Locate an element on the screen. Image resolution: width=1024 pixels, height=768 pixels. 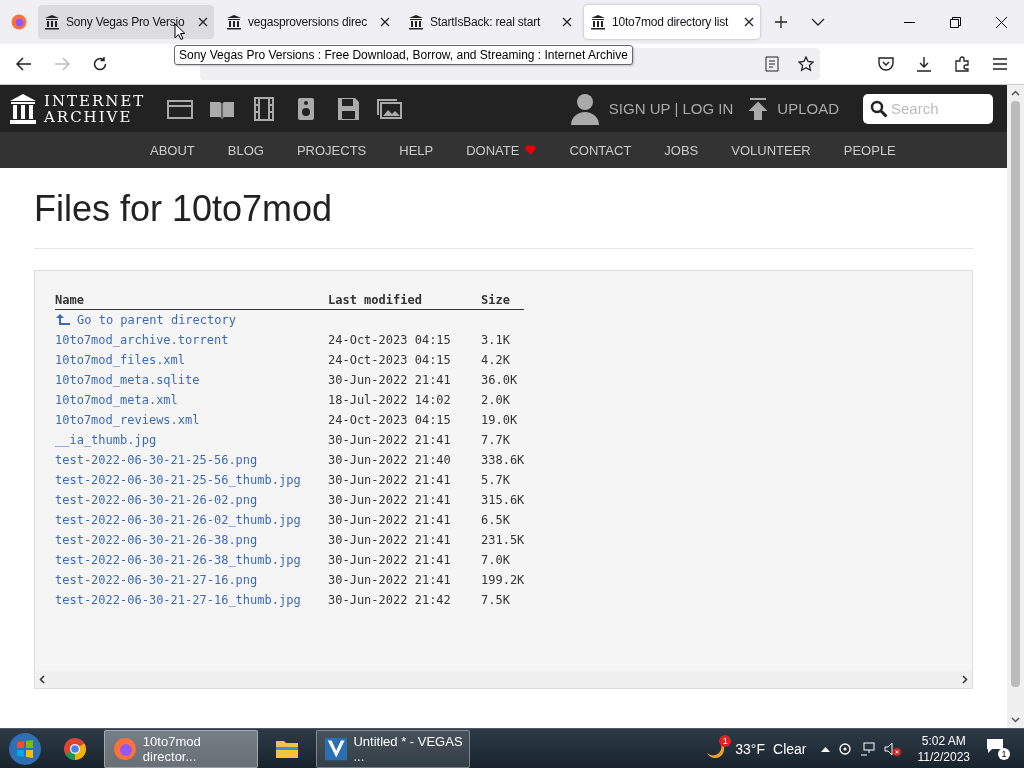
tab-tooltip: Sony Vegas Pro Versions : Free Download, Borrow, and Streaming : Internet Archive is located at coordinates (403, 55).